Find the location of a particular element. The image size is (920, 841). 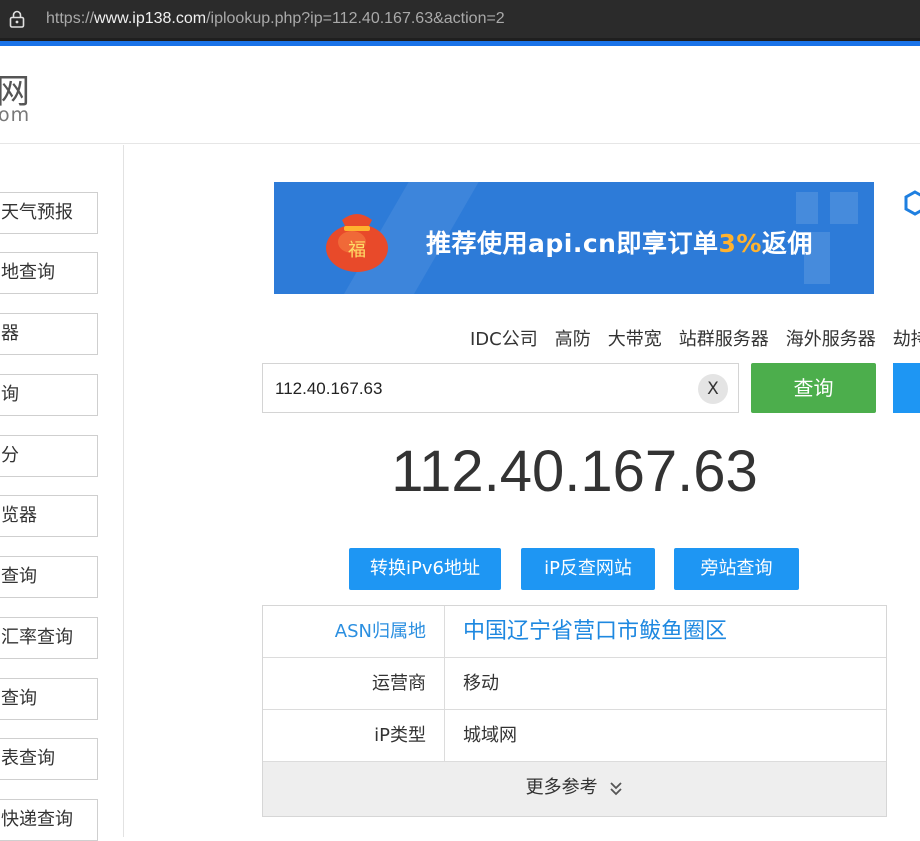

more-reference-button: 更多参考 is located at coordinates (574, 789).